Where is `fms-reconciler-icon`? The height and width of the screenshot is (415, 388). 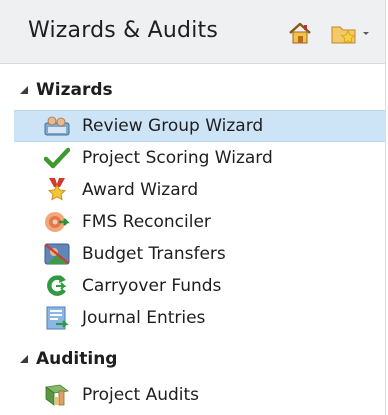 fms-reconciler-icon is located at coordinates (57, 222).